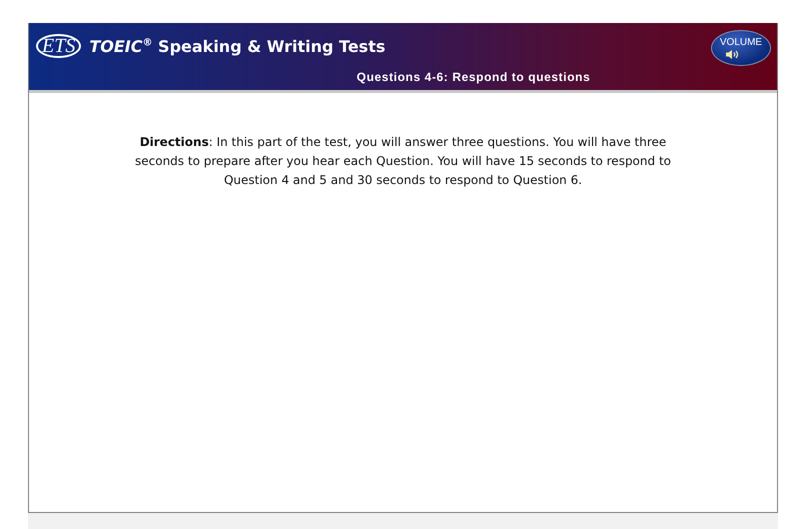  Describe the element at coordinates (59, 46) in the screenshot. I see `ets-logo: ETS` at that location.